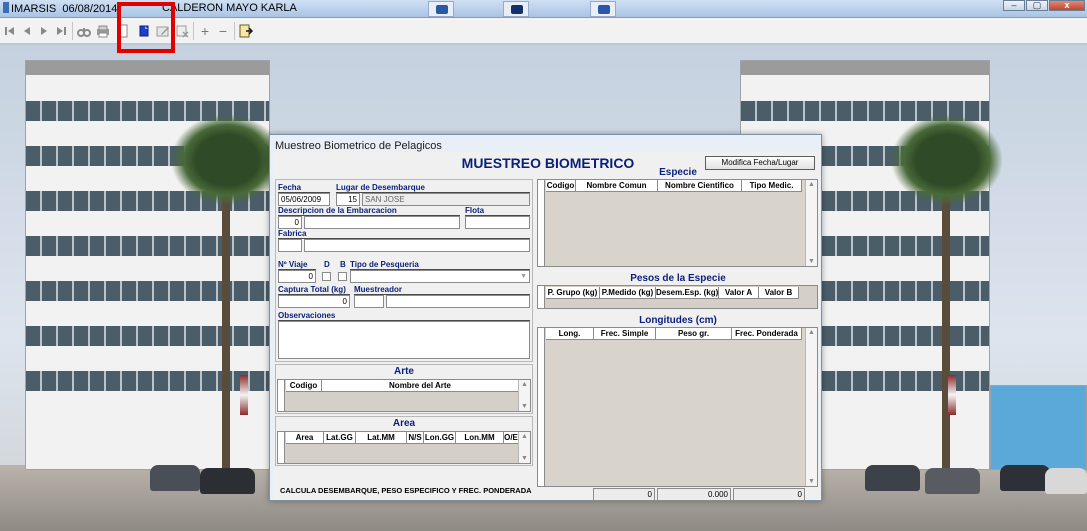 This screenshot has width=1087, height=531. I want to click on area-scrollbar: ▲ ▼, so click(524, 447).